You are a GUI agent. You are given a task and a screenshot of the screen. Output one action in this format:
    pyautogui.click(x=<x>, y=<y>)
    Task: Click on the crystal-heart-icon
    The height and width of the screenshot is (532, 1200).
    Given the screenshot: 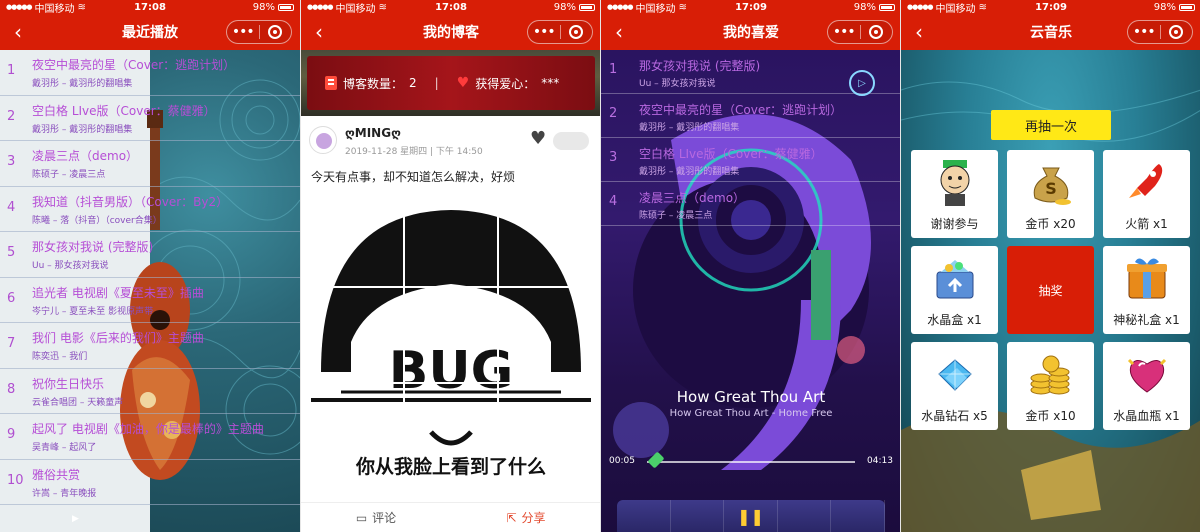 What is the action you would take?
    pyautogui.click(x=1146, y=374)
    